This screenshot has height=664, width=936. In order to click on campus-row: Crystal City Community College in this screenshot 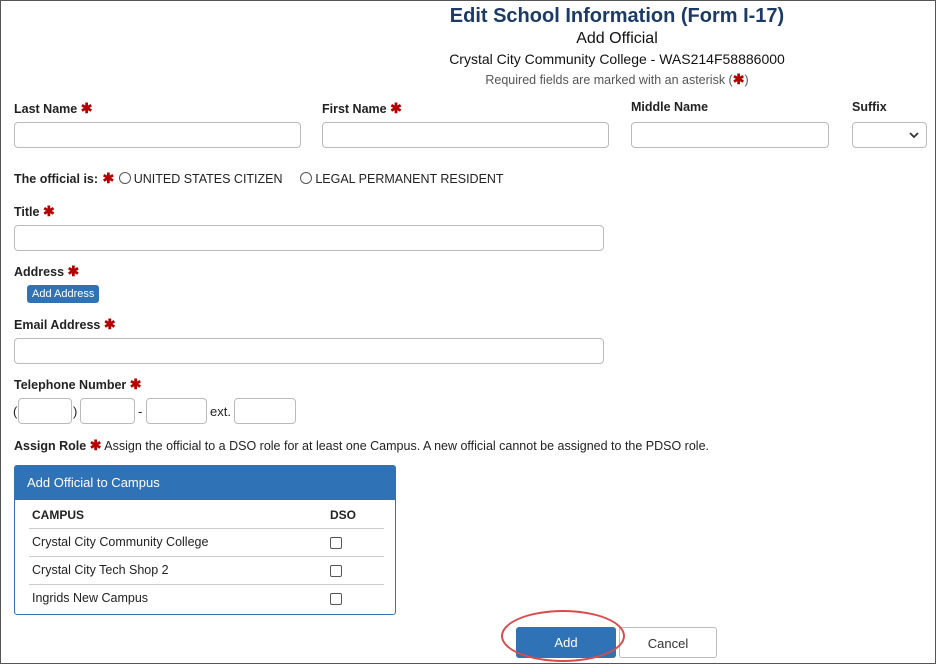, I will do `click(206, 542)`.